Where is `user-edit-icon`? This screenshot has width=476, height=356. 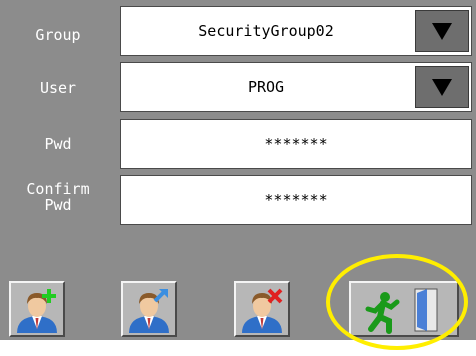 user-edit-icon is located at coordinates (149, 311).